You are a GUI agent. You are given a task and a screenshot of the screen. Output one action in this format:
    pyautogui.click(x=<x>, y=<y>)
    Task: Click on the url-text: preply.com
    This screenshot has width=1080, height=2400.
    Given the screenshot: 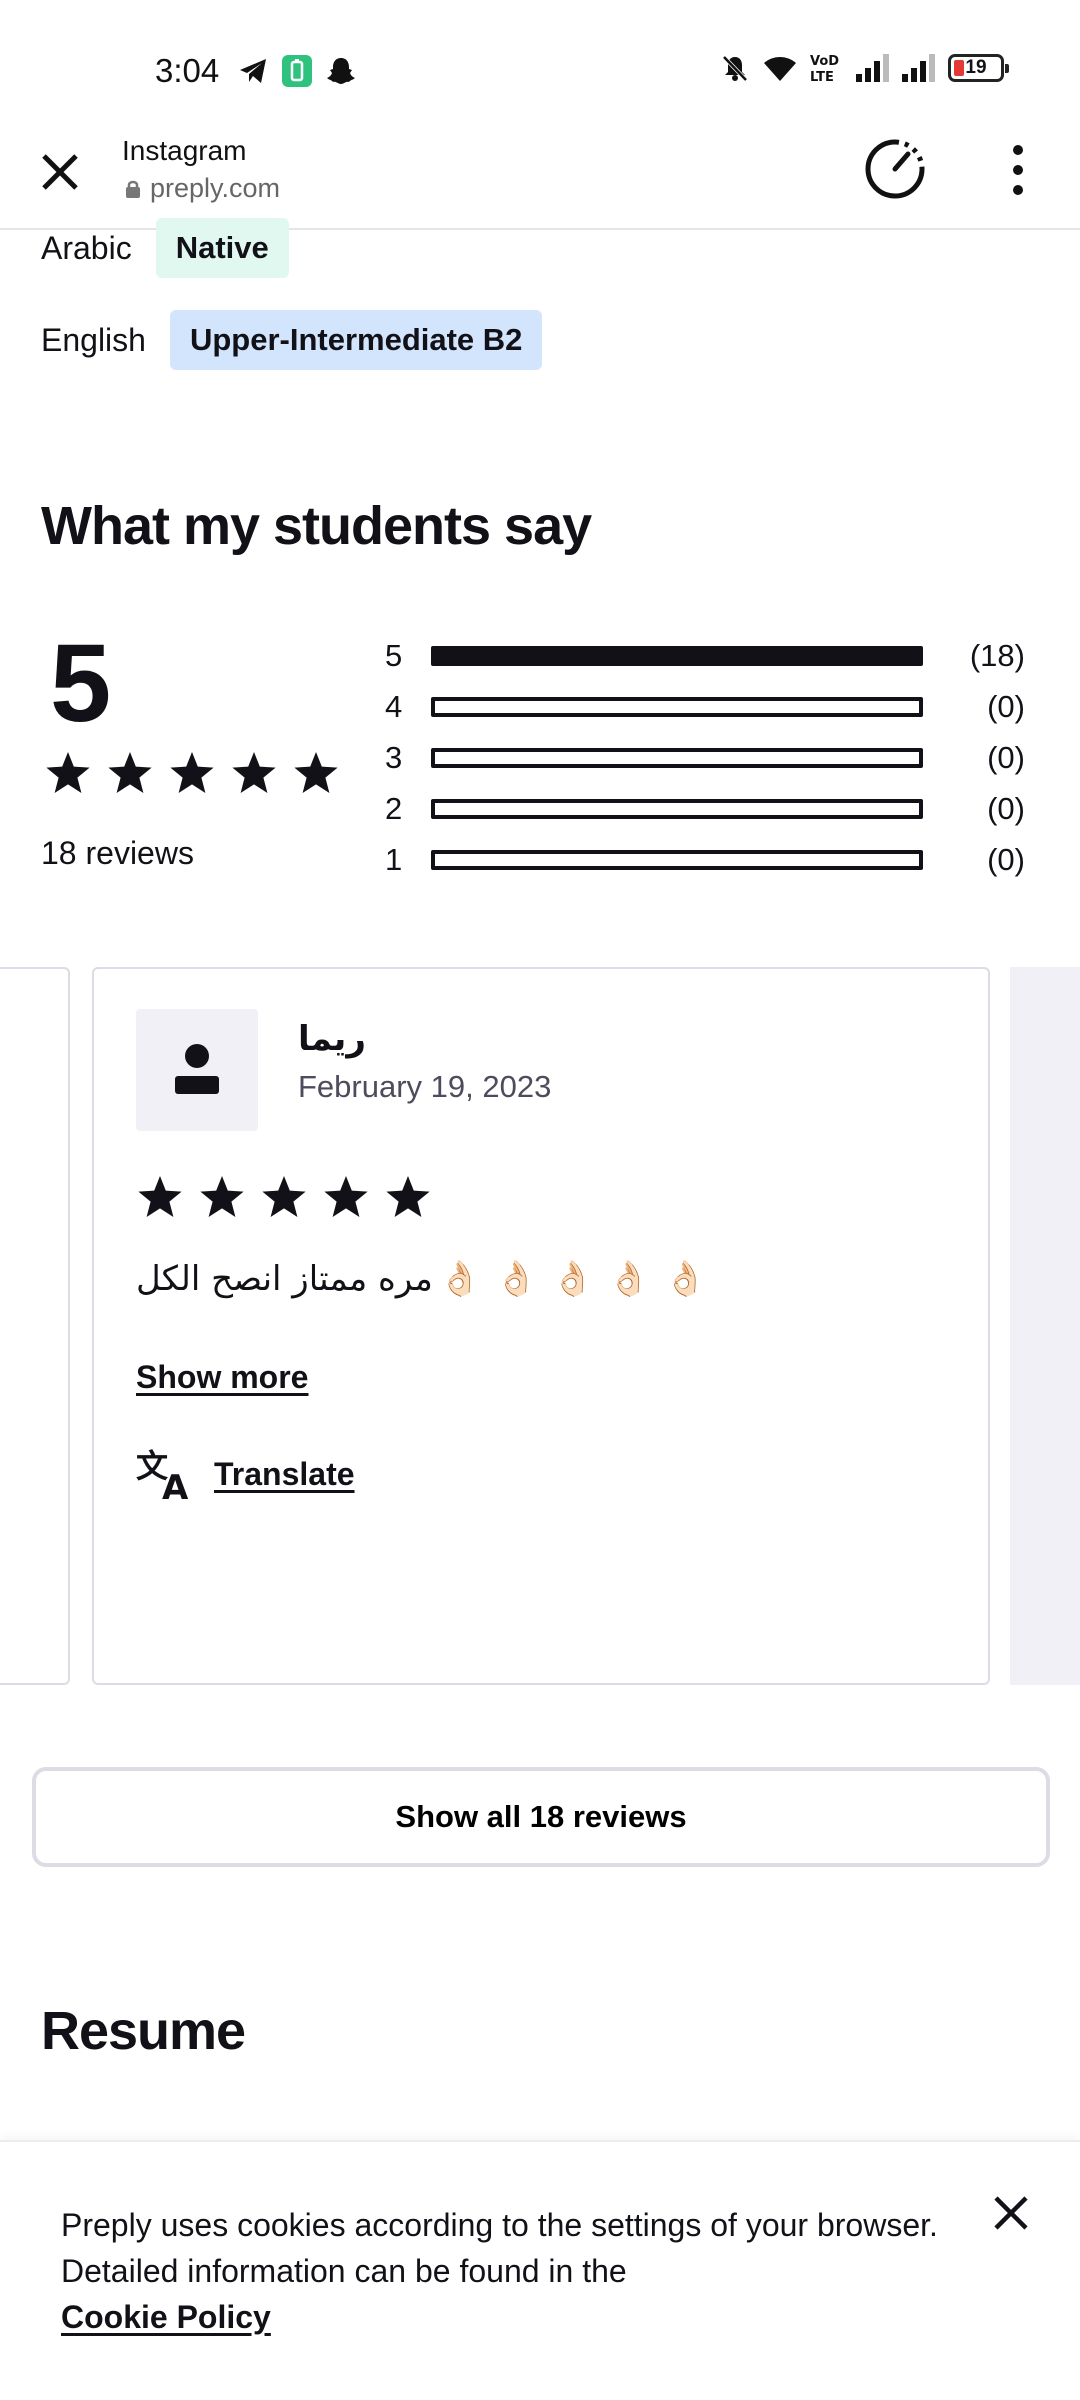 What is the action you would take?
    pyautogui.click(x=215, y=188)
    